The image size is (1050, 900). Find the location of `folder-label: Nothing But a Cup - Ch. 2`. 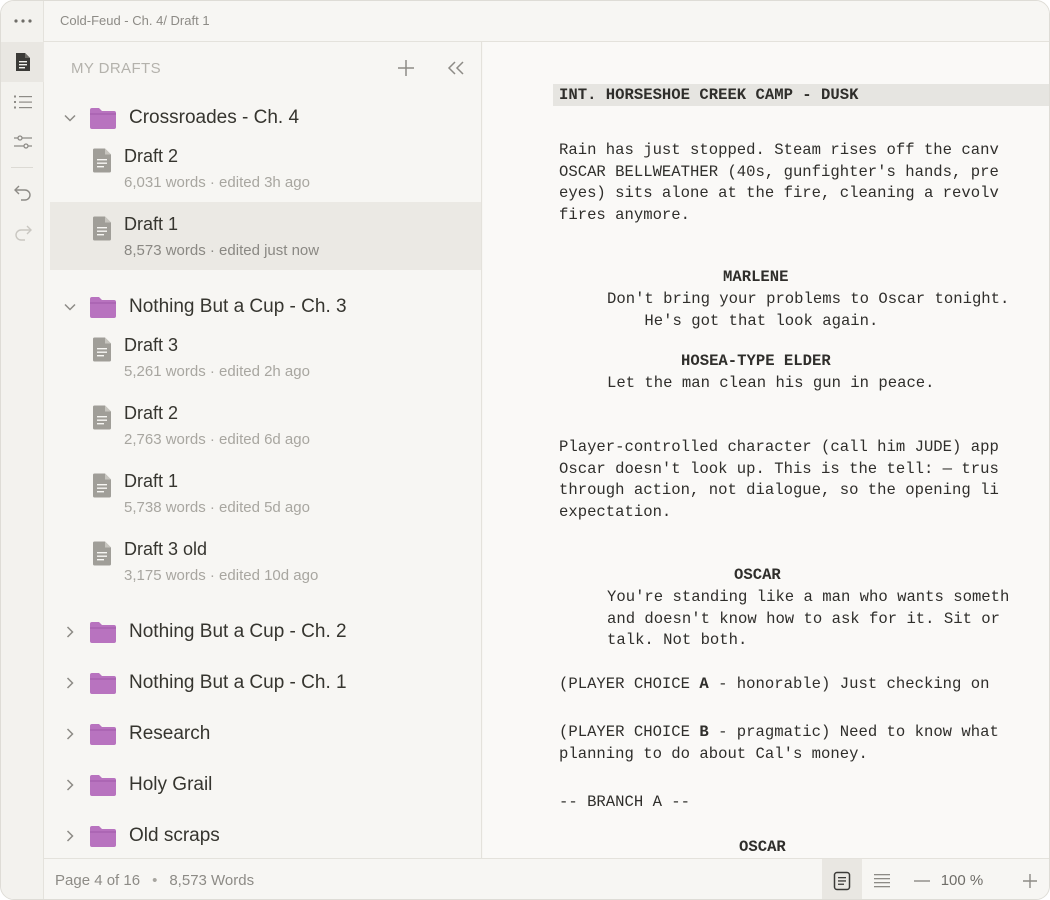

folder-label: Nothing But a Cup - Ch. 2 is located at coordinates (238, 631).